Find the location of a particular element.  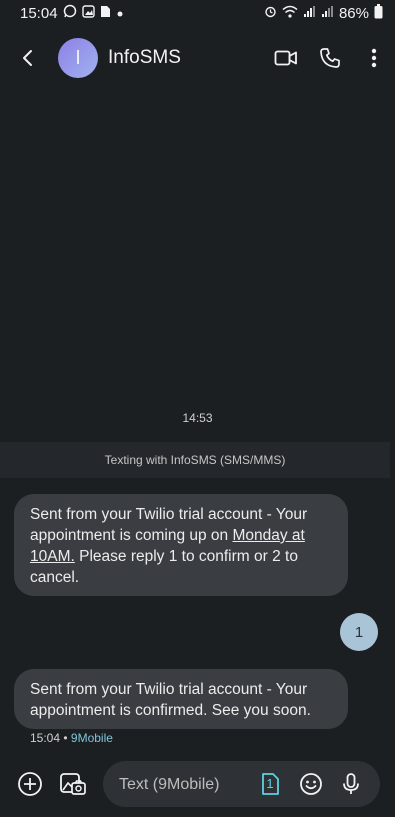

voice-input-button is located at coordinates (351, 784).